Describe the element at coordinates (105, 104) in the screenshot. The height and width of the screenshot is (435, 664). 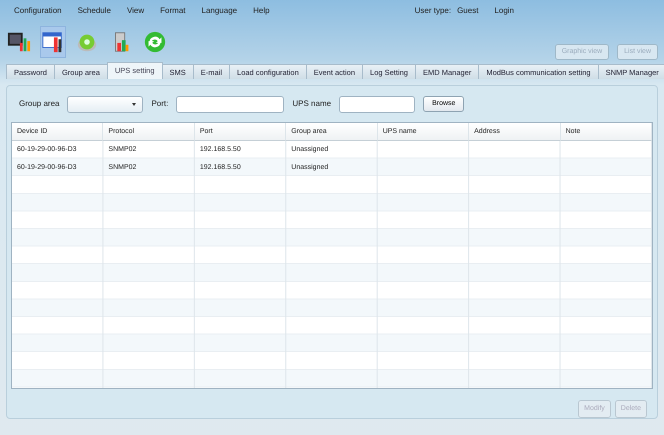
I see `group-area-dropdown` at that location.